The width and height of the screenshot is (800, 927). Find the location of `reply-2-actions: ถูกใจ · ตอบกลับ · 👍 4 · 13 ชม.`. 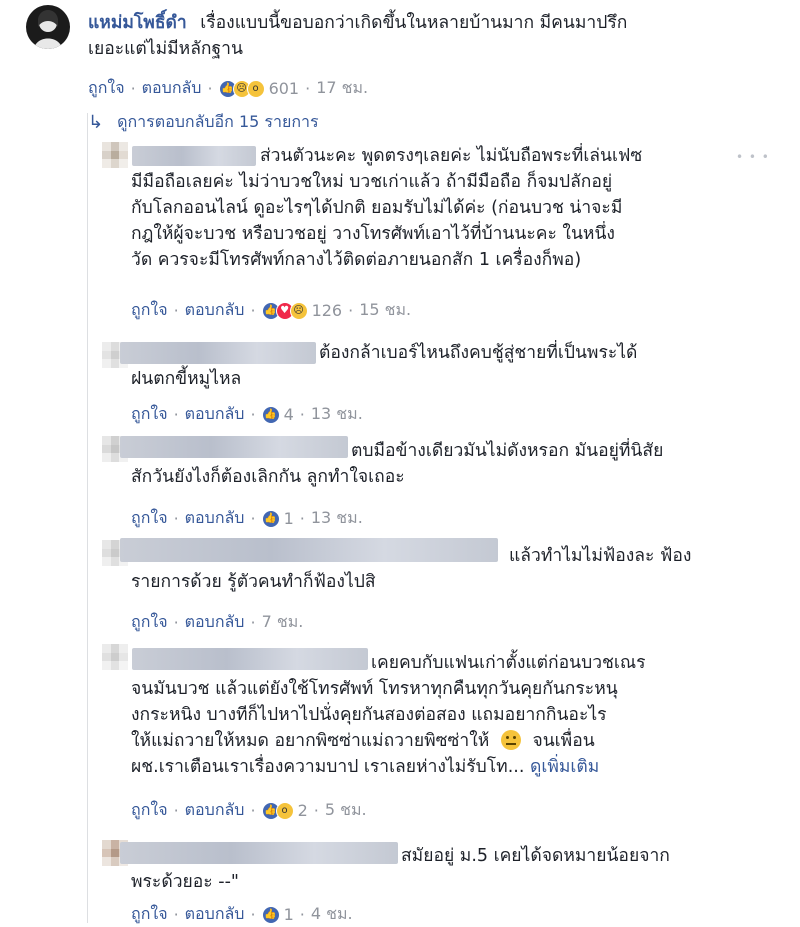

reply-2-actions: ถูกใจ · ตอบกลับ · 👍 4 · 13 ชม. is located at coordinates (247, 414).